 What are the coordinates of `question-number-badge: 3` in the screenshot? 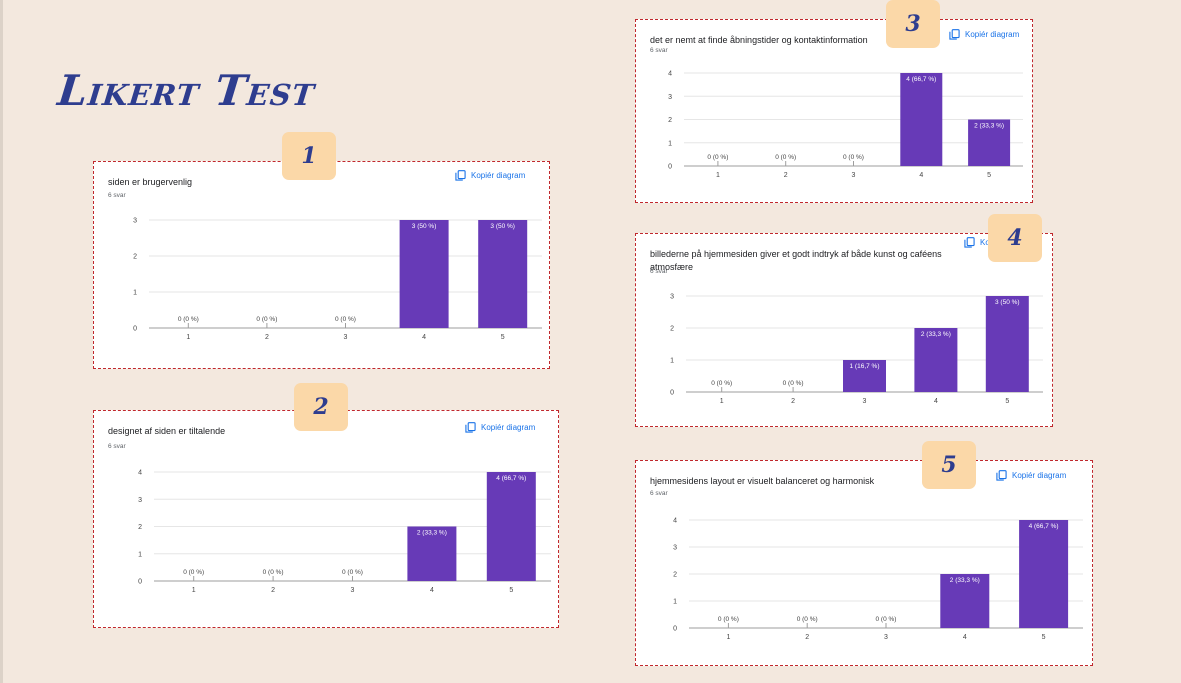 It's located at (913, 24).